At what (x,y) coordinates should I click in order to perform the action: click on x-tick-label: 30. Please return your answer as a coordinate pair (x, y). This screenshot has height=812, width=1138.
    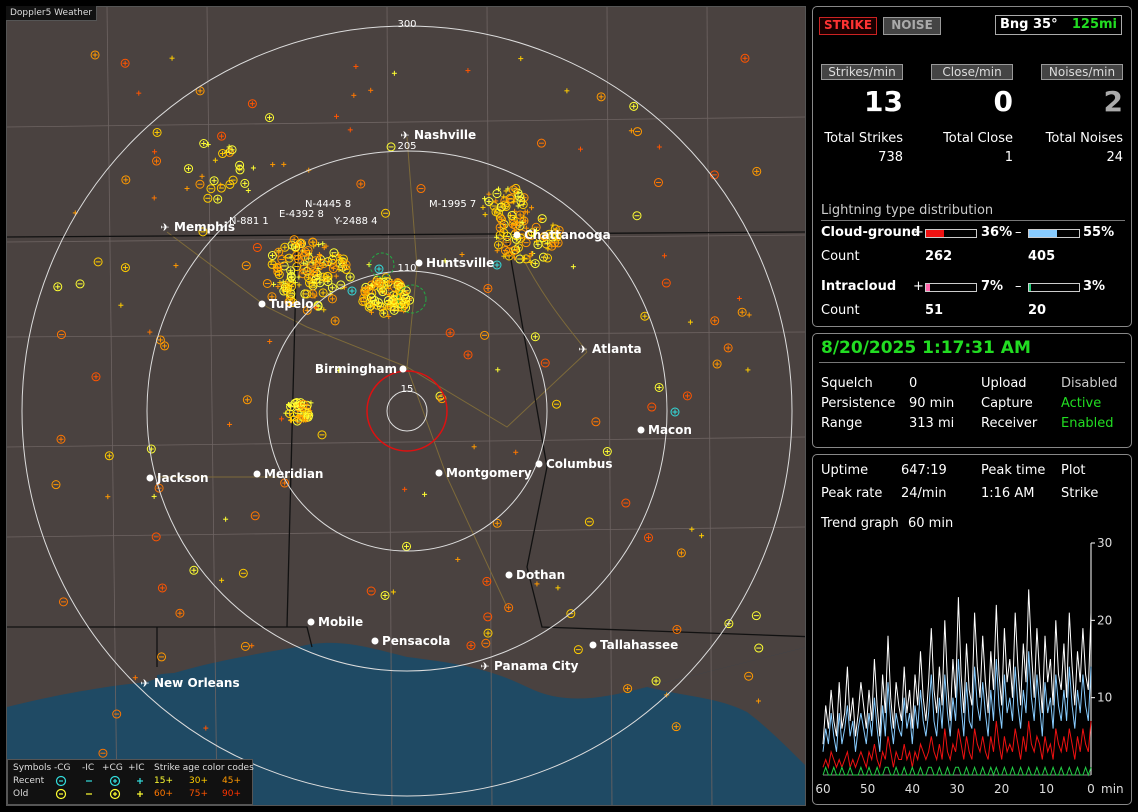
    Looking at the image, I should click on (956, 789).